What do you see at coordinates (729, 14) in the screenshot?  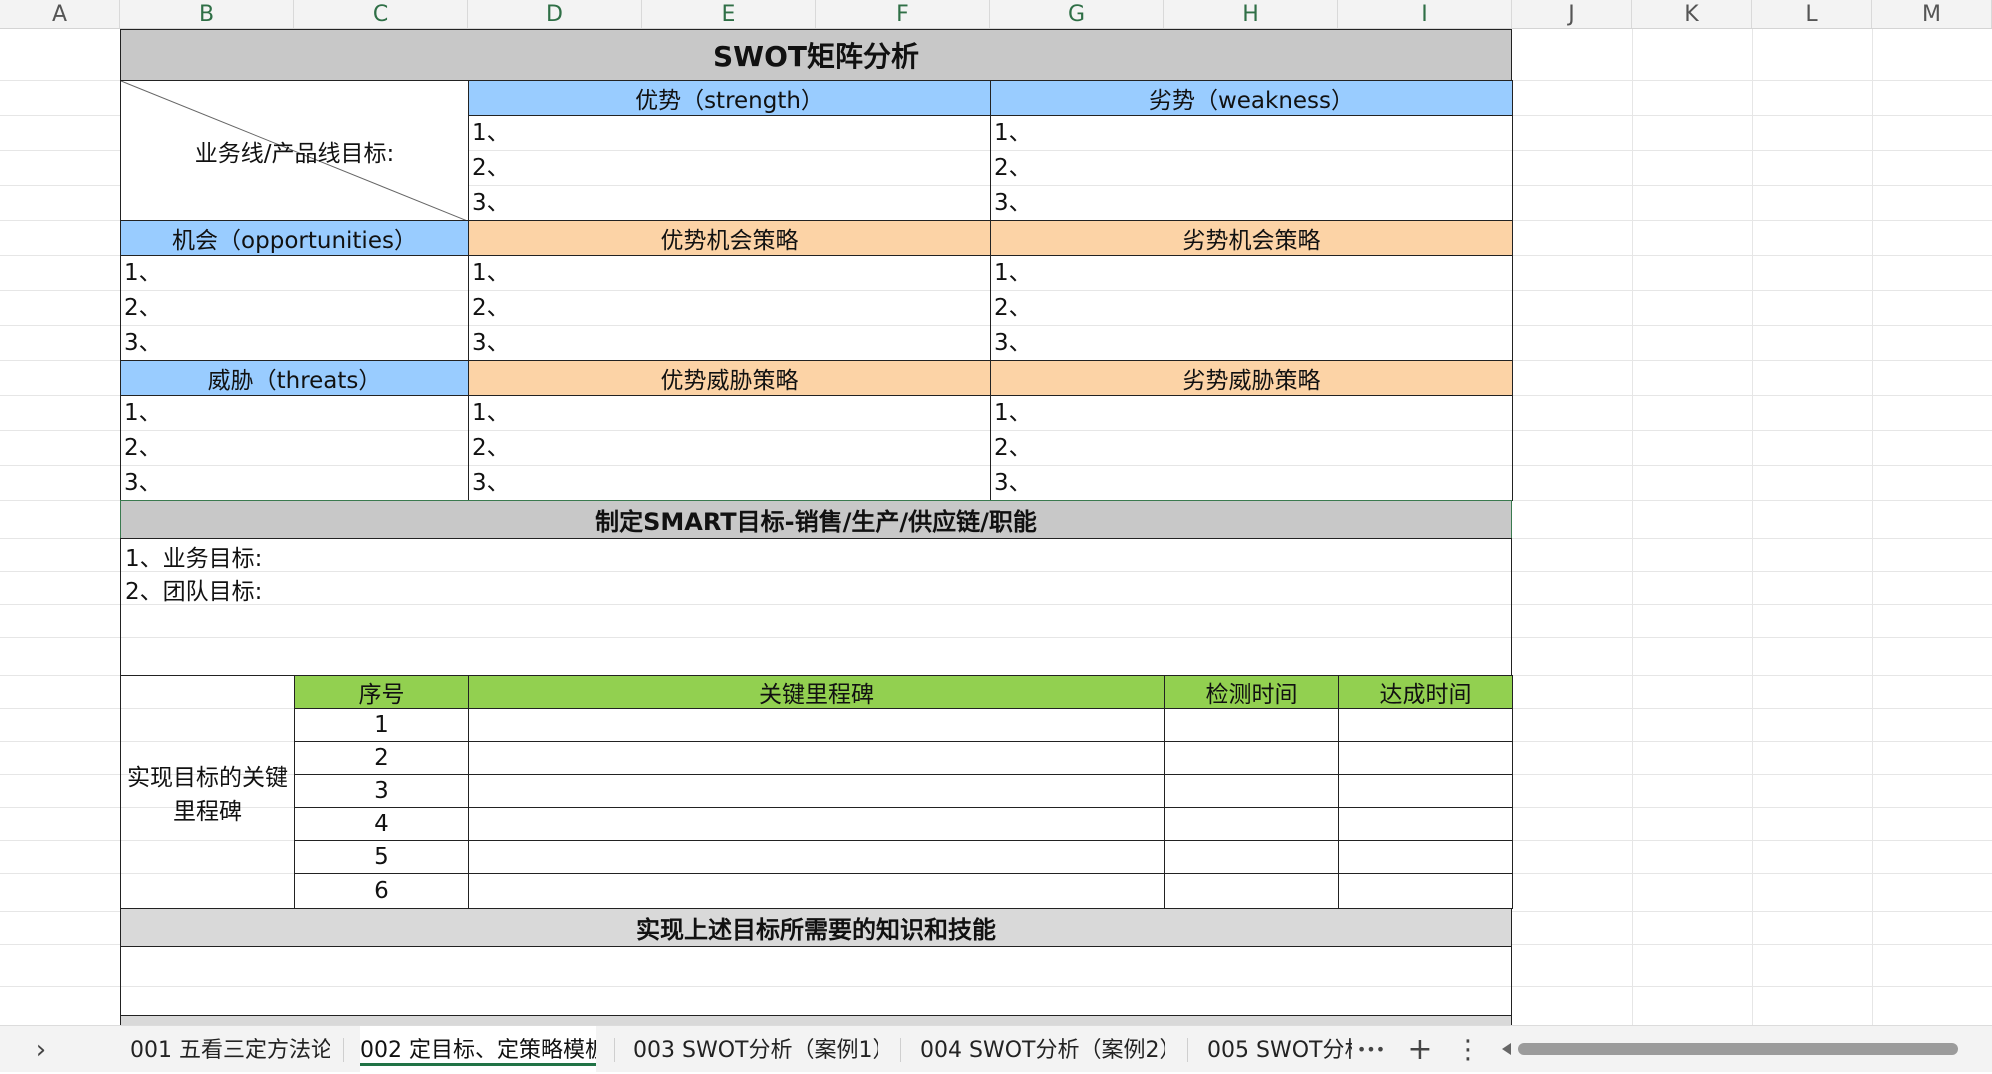 I see `column-header-e: E` at bounding box center [729, 14].